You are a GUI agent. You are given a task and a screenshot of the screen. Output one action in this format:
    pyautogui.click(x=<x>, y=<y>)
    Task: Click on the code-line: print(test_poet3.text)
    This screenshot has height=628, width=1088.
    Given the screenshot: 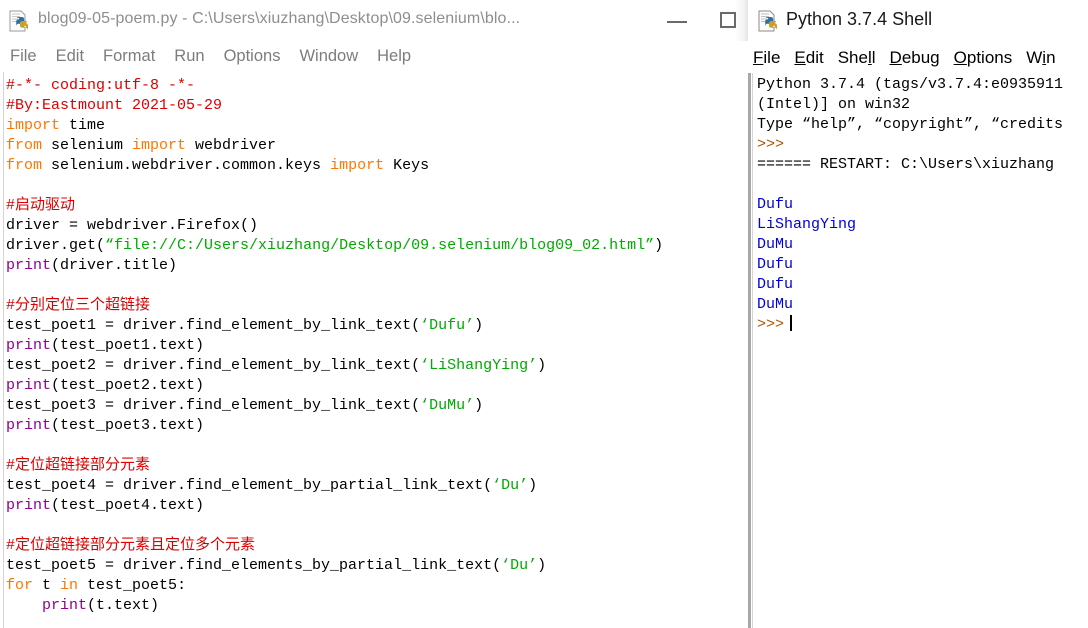 What is the action you would take?
    pyautogui.click(x=377, y=426)
    